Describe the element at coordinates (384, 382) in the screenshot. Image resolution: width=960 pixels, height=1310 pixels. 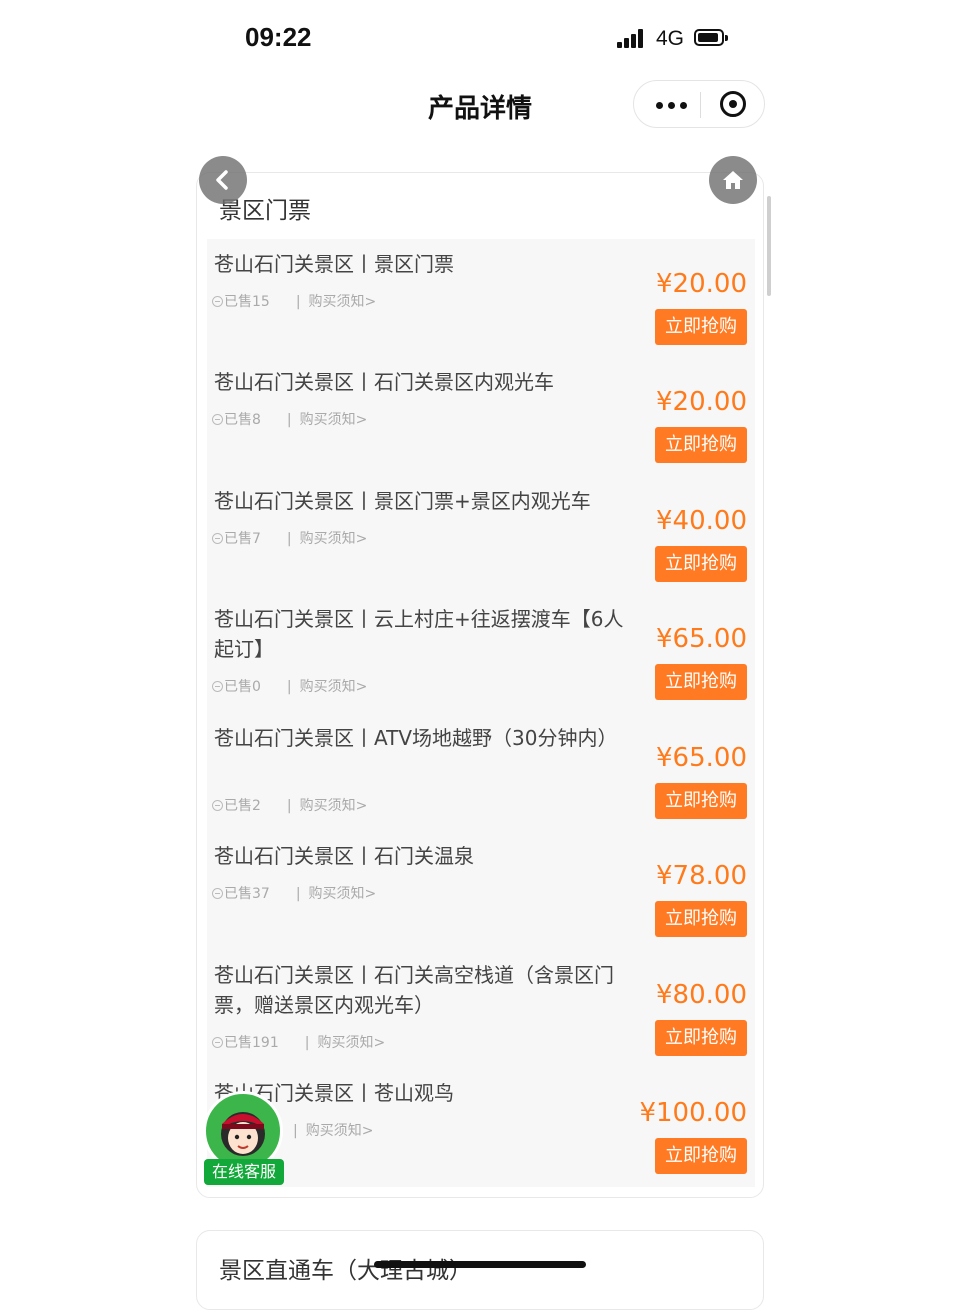
I see `product-name: 苍山石门关景区丨石门关景区内观光车` at that location.